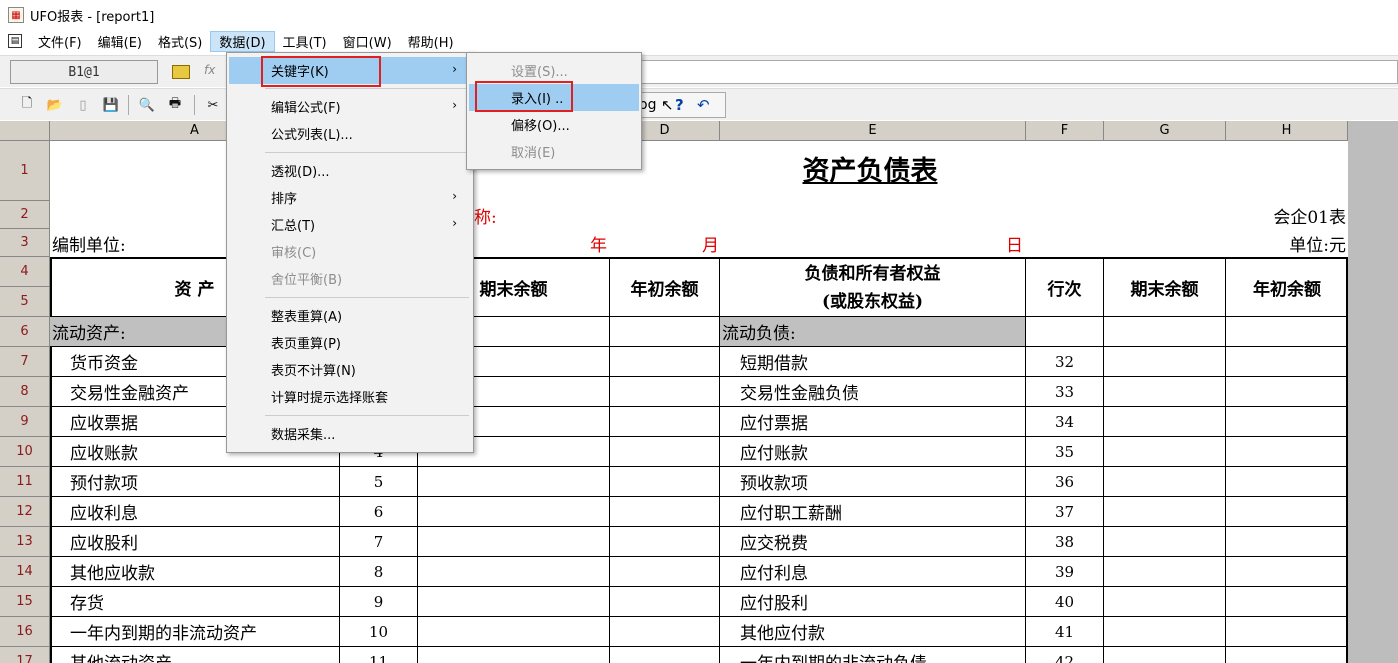 This screenshot has width=1398, height=663. Describe the element at coordinates (1065, 655) in the screenshot. I see `liability-row-no: 42` at that location.